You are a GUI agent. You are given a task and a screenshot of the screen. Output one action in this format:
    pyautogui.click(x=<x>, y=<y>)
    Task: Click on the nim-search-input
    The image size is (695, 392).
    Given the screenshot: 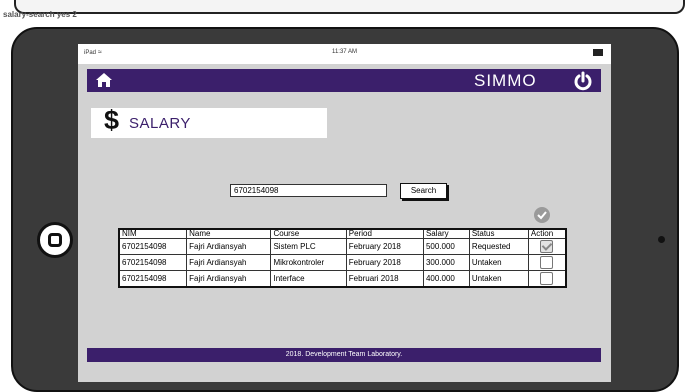 What is the action you would take?
    pyautogui.click(x=308, y=190)
    